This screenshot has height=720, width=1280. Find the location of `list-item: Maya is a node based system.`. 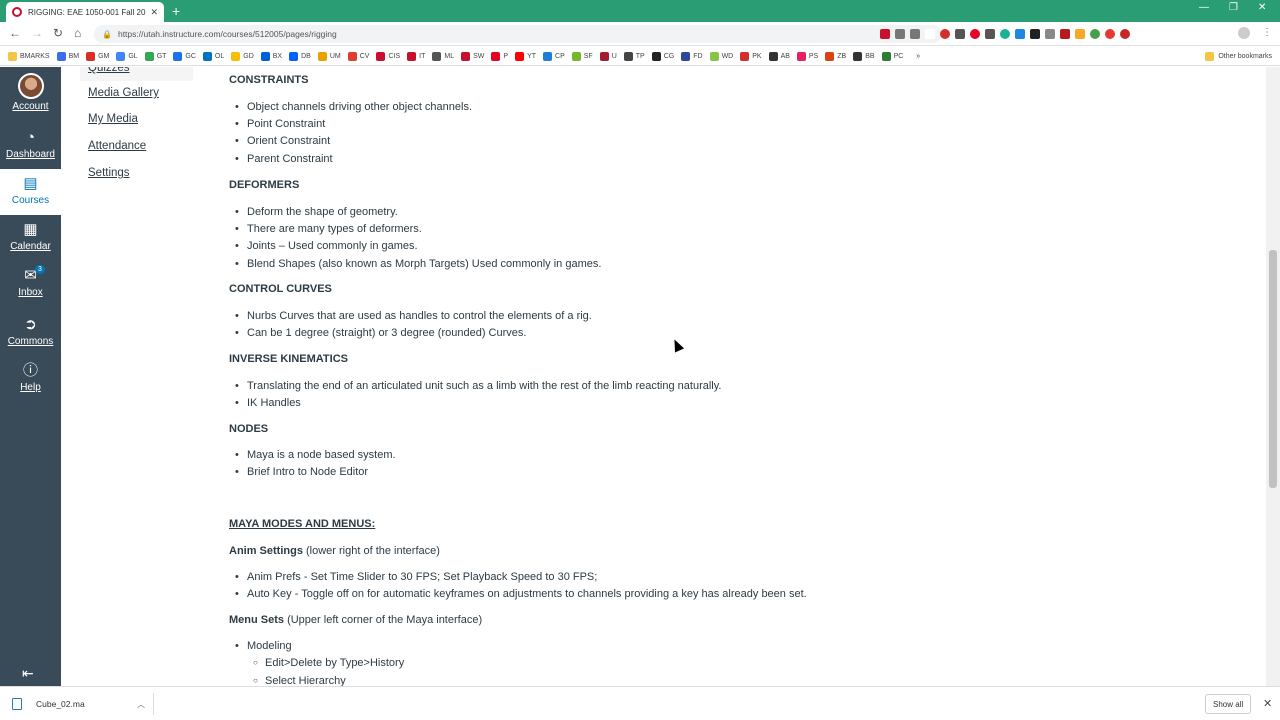

list-item: Maya is a node based system. is located at coordinates (315, 455).